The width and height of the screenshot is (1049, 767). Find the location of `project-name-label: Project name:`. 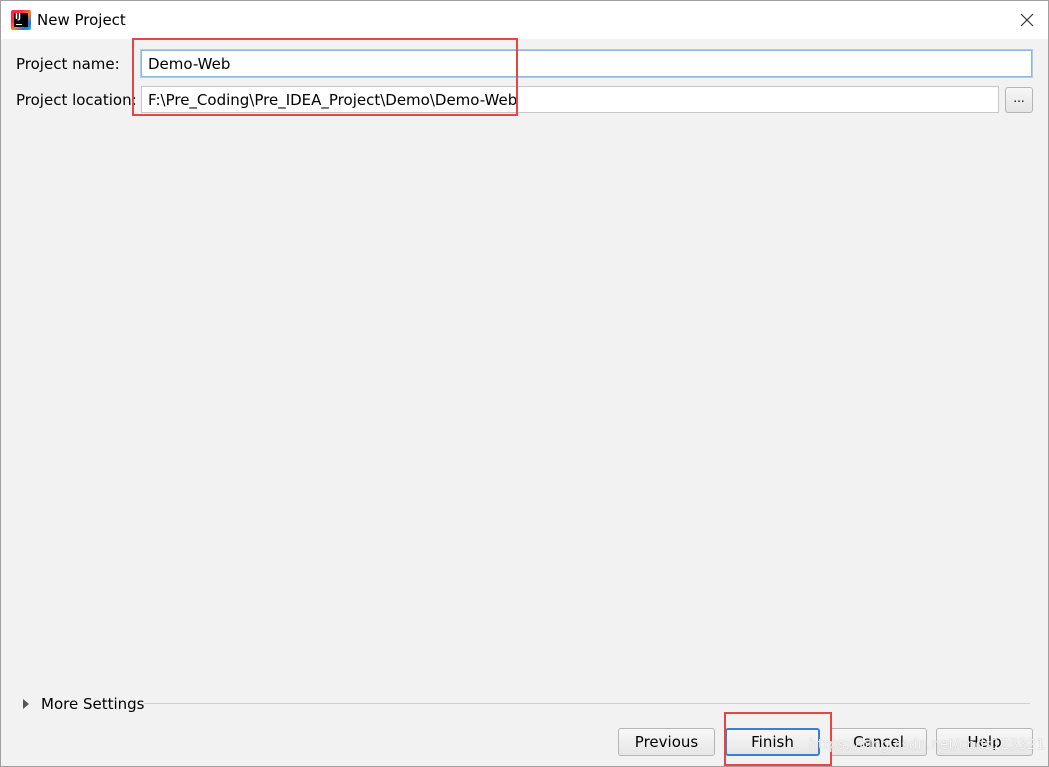

project-name-label: Project name: is located at coordinates (68, 64).